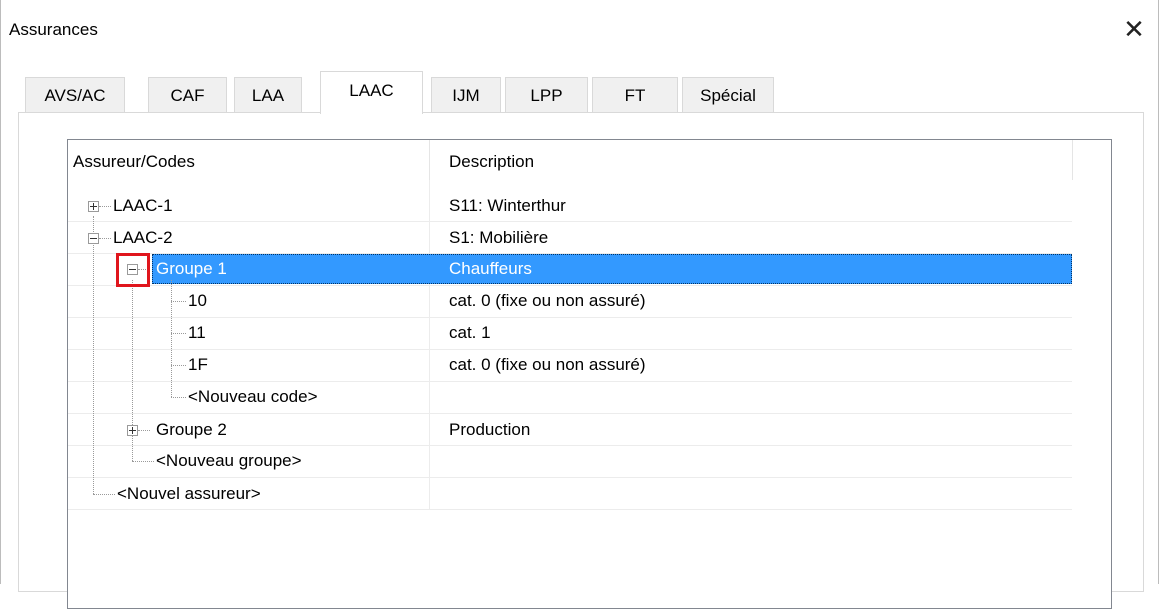 The width and height of the screenshot is (1160, 609). Describe the element at coordinates (143, 206) in the screenshot. I see `tree-node-laac-1: LAAC-1` at that location.